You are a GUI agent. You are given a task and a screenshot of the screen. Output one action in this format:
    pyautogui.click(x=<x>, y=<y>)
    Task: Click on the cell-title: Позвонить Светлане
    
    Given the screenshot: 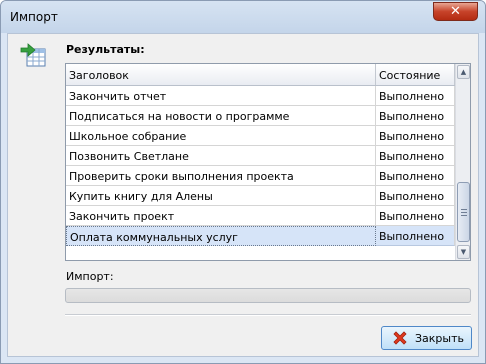 What is the action you would take?
    pyautogui.click(x=221, y=156)
    